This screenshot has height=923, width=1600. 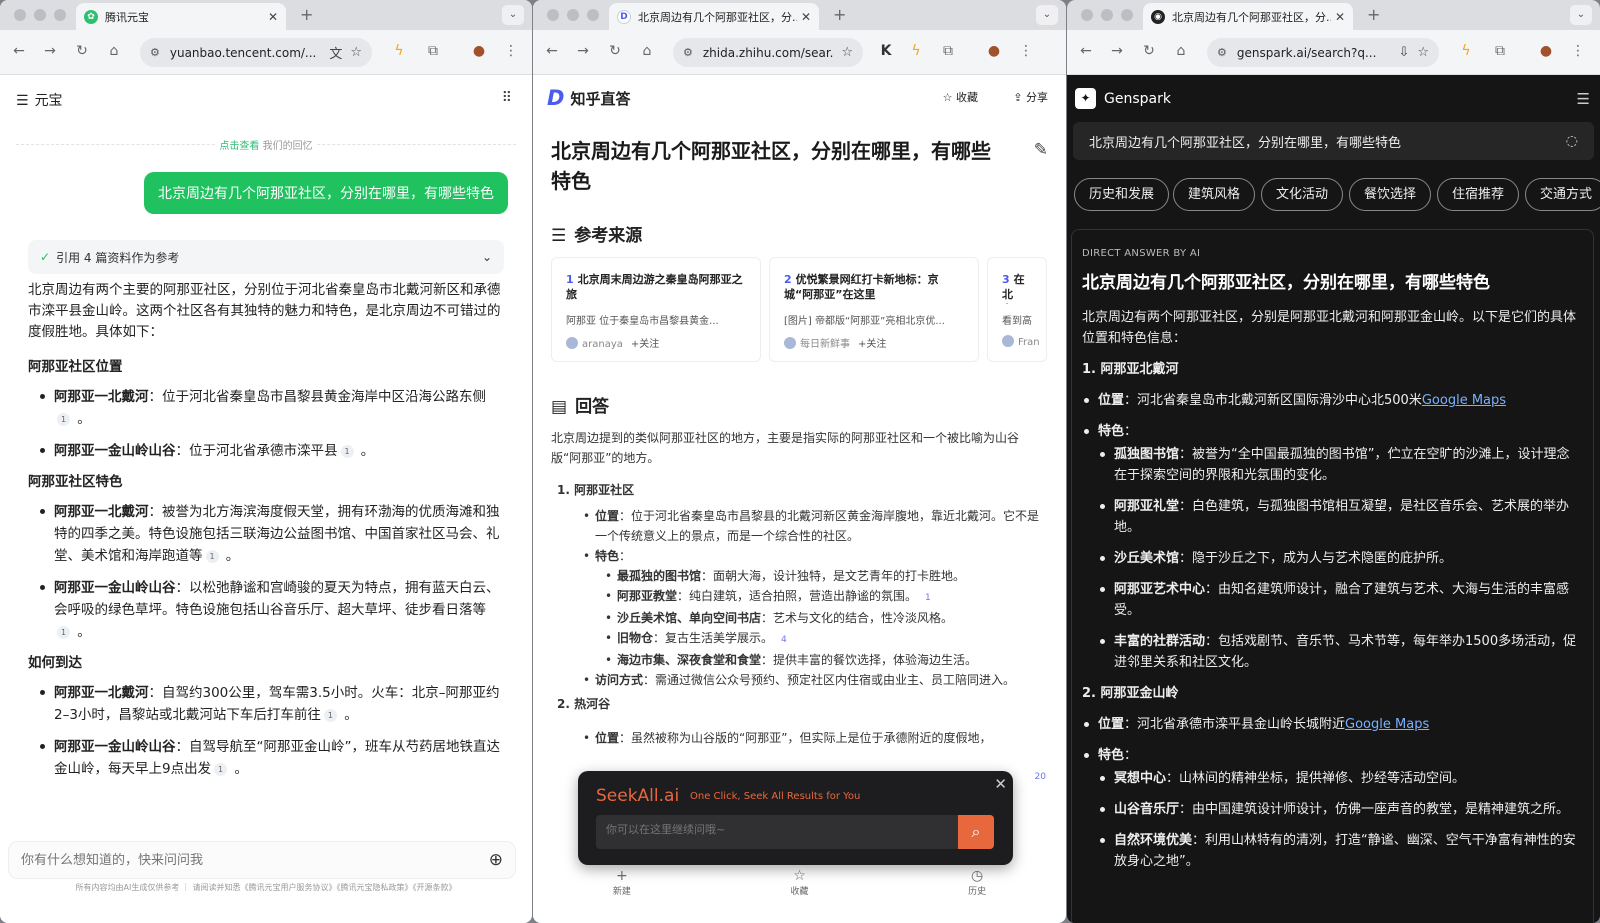 What do you see at coordinates (886, 51) in the screenshot?
I see `k-extension-icon: K` at bounding box center [886, 51].